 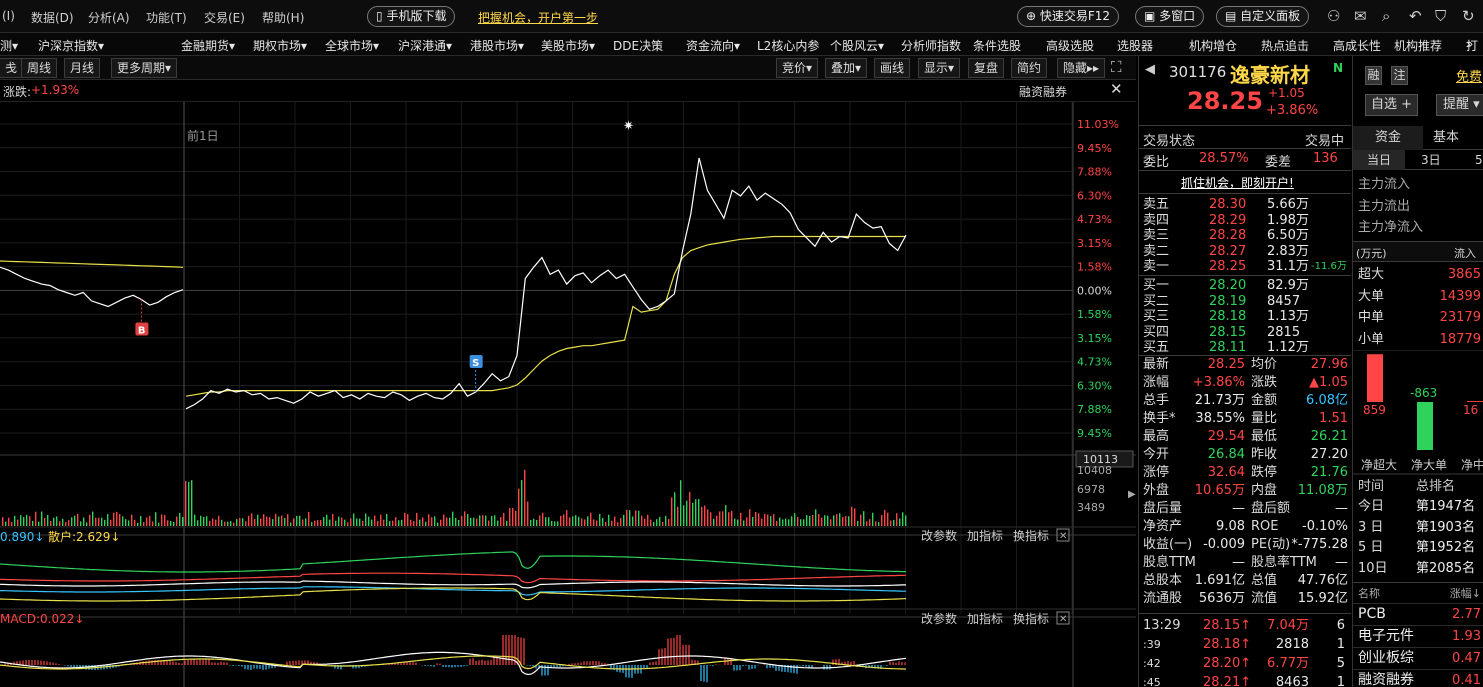 I want to click on shirt-icon: ⛉, so click(x=1440, y=16).